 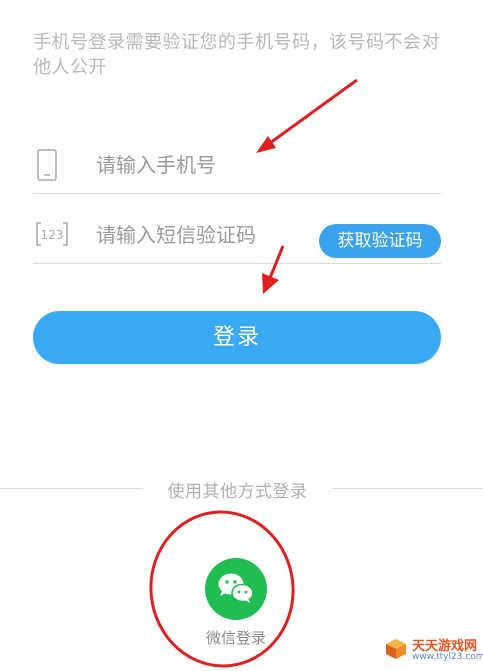 I want to click on phone-input, so click(x=206, y=165).